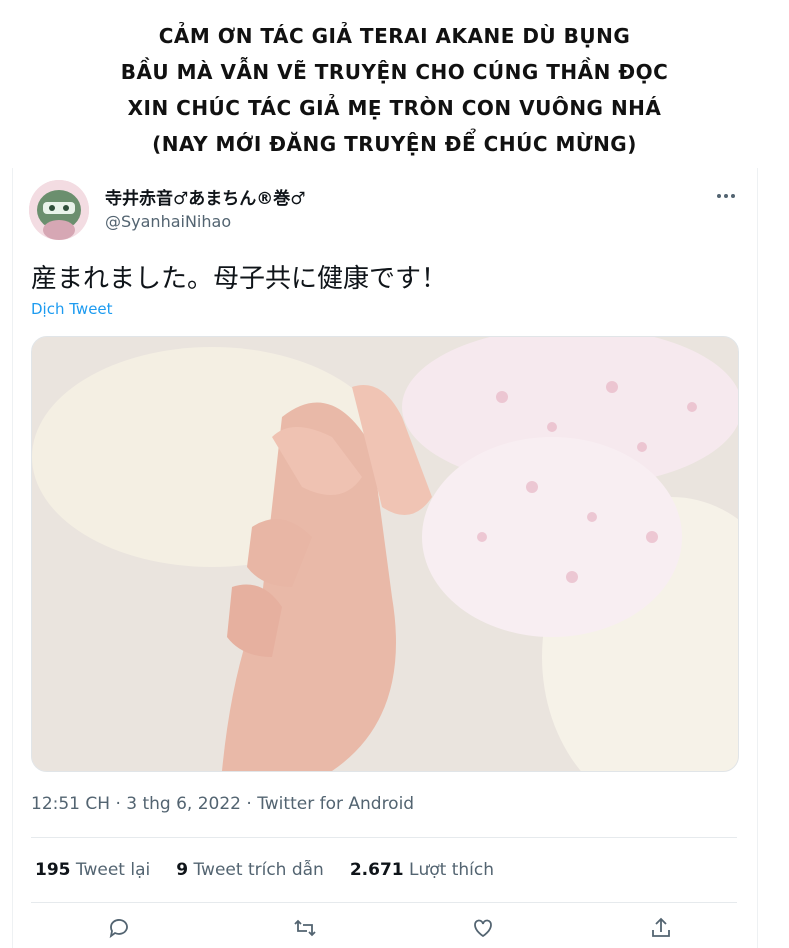  I want to click on retweets-count: 195, so click(53, 870).